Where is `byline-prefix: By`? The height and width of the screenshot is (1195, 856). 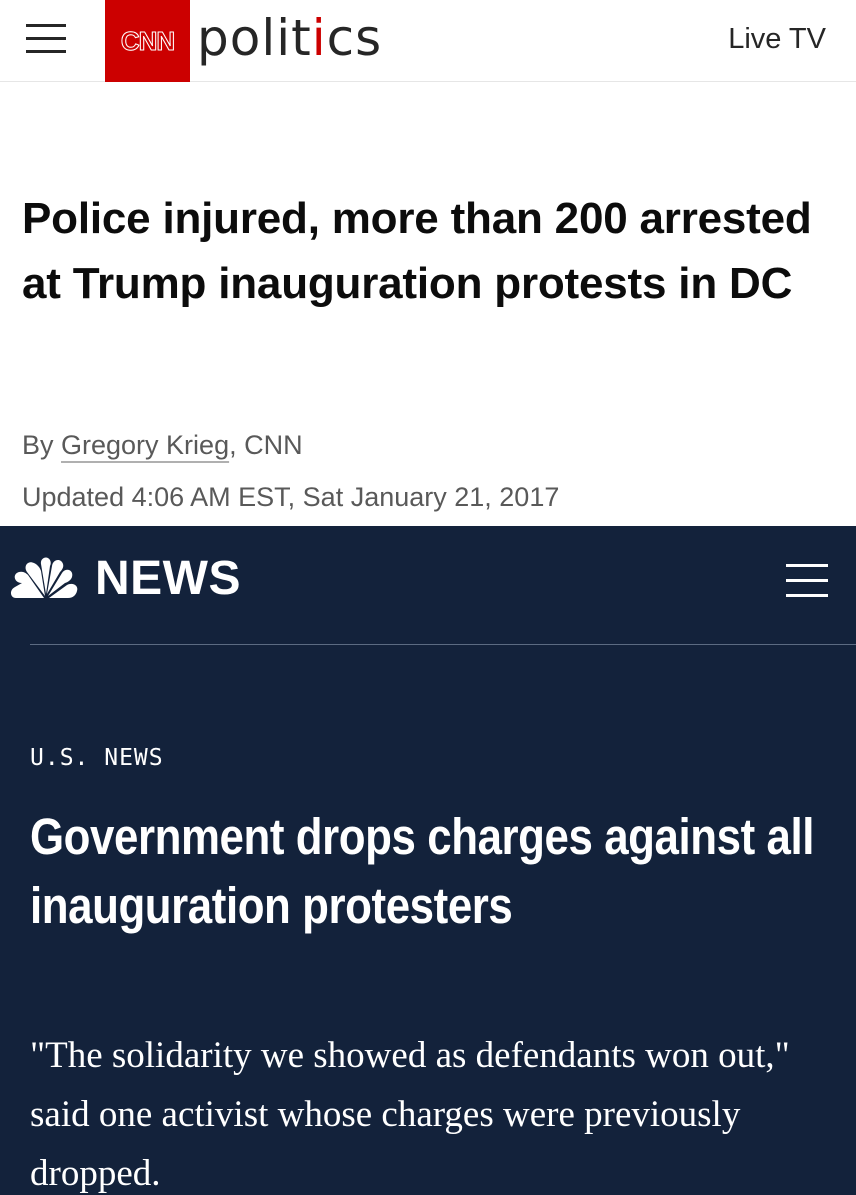
byline-prefix: By is located at coordinates (42, 445).